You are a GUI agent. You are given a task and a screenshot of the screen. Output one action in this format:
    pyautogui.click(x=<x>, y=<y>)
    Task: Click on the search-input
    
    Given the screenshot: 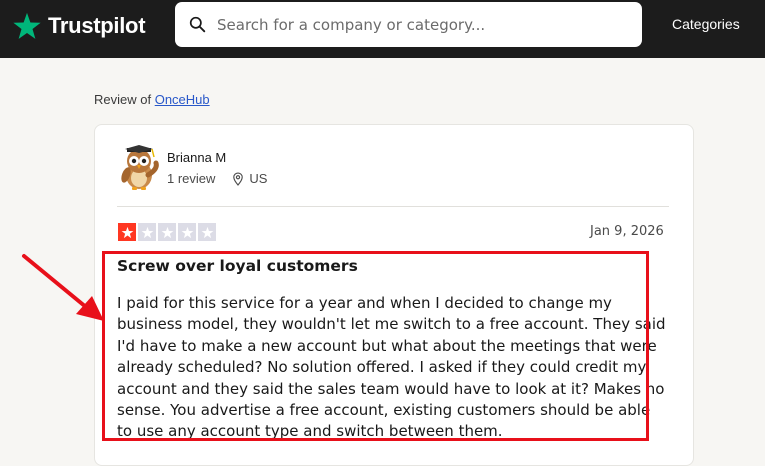 What is the action you would take?
    pyautogui.click(x=422, y=24)
    